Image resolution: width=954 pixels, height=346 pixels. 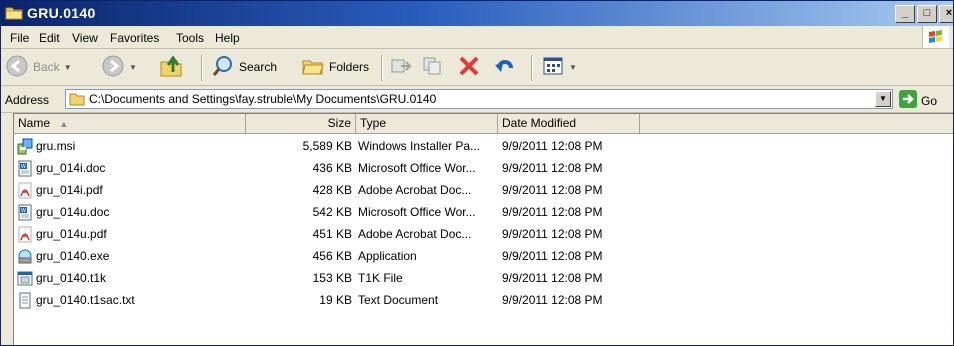 What do you see at coordinates (27, 100) in the screenshot?
I see `address-label: Address` at bounding box center [27, 100].